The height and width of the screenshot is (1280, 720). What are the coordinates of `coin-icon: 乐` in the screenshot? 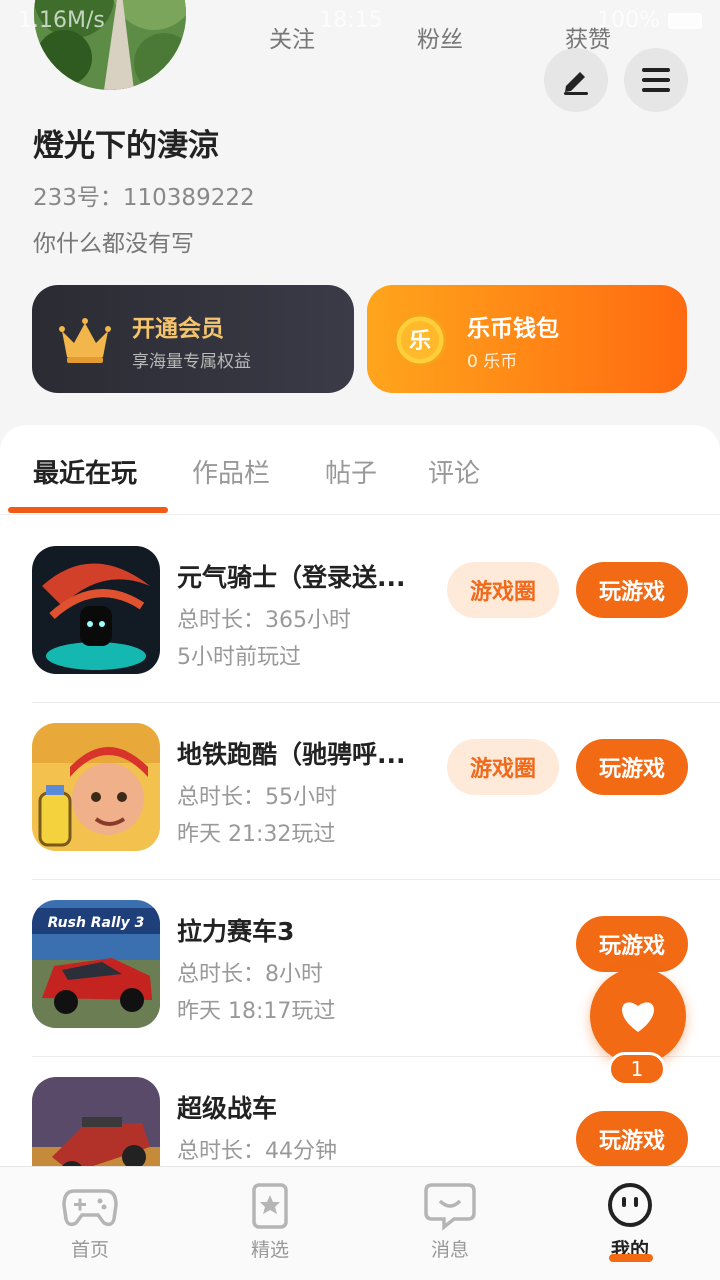 It's located at (420, 340).